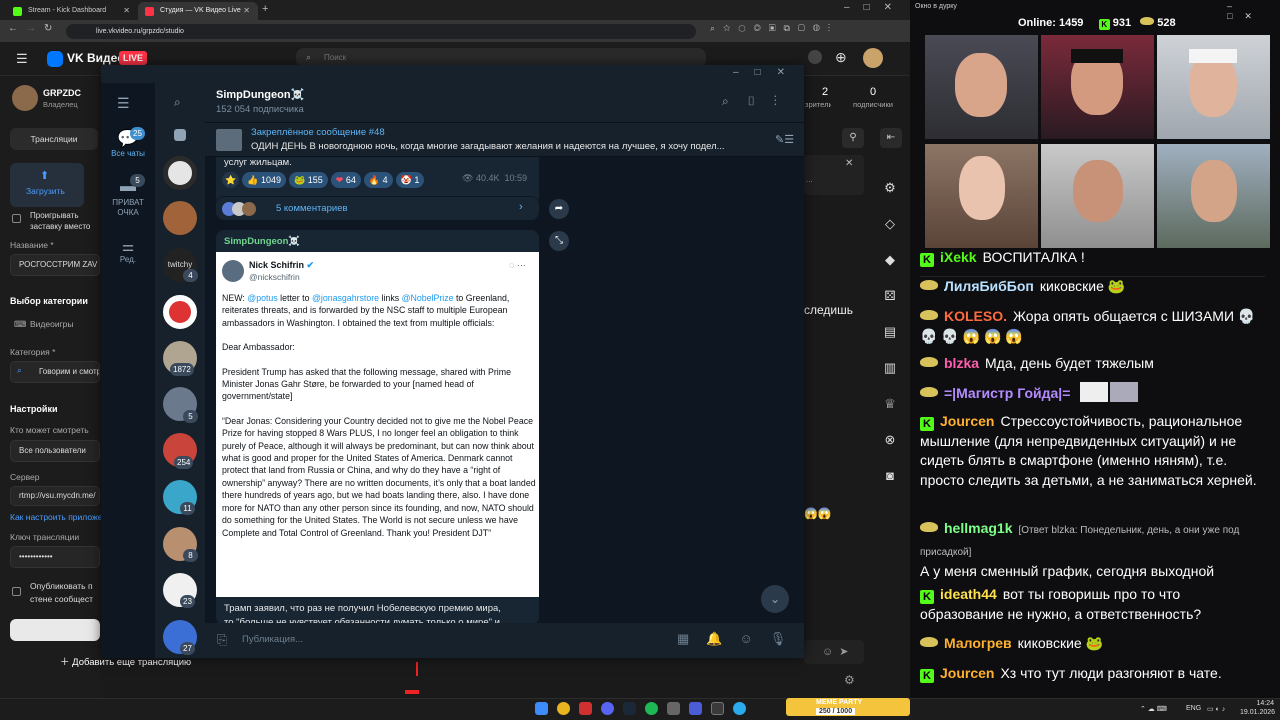 This screenshot has height=720, width=1280. What do you see at coordinates (55, 59) in the screenshot?
I see `vk-logo-icon` at bounding box center [55, 59].